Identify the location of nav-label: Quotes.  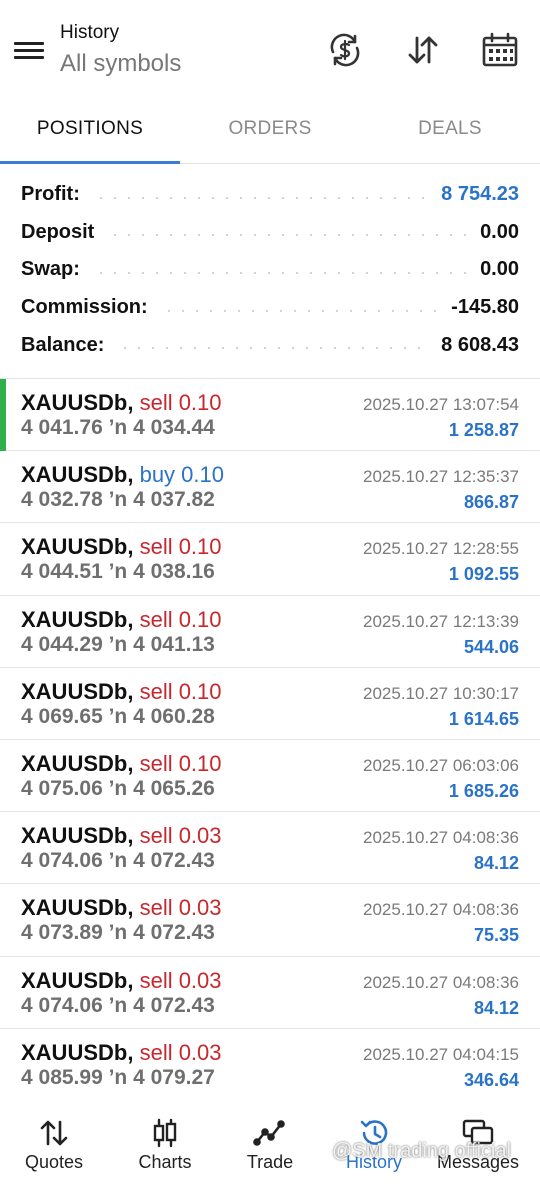
(54, 1162).